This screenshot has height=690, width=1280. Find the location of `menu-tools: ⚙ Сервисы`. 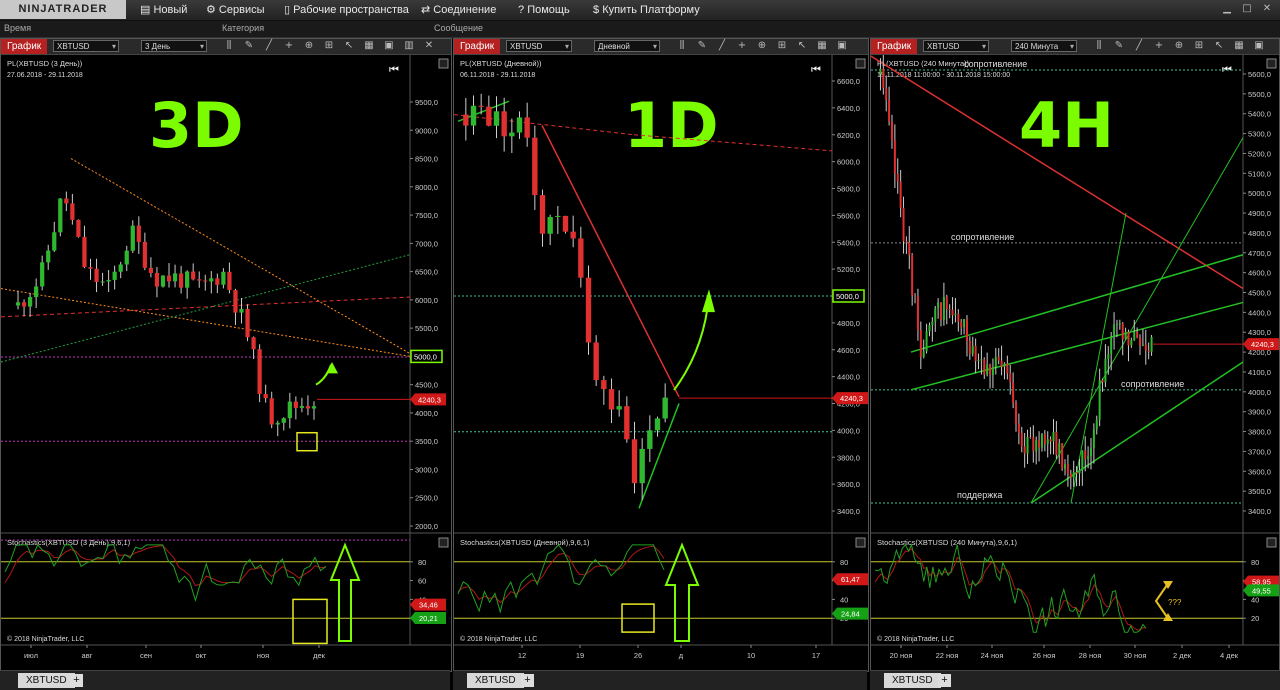

menu-tools: ⚙ Сервисы is located at coordinates (235, 10).